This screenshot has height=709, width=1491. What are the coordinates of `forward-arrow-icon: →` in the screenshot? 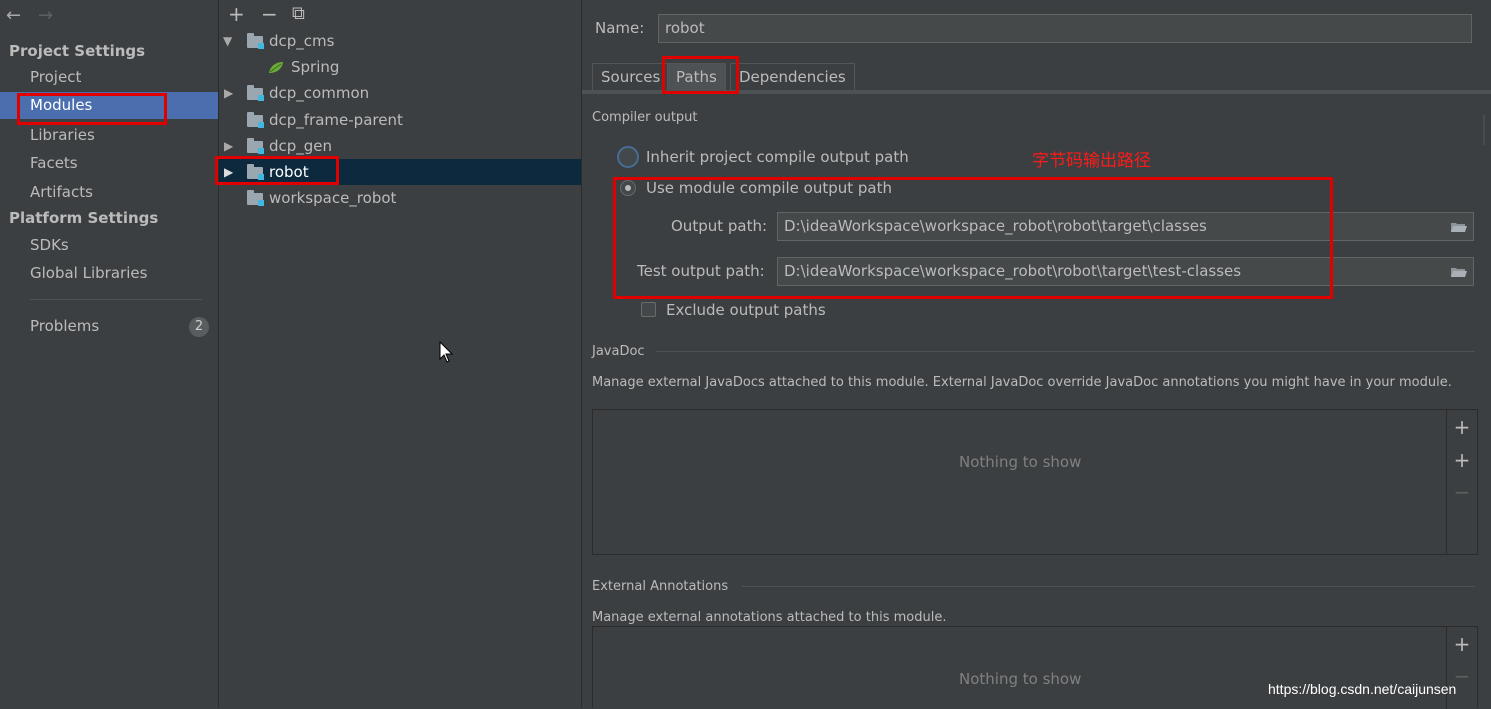 It's located at (45, 15).